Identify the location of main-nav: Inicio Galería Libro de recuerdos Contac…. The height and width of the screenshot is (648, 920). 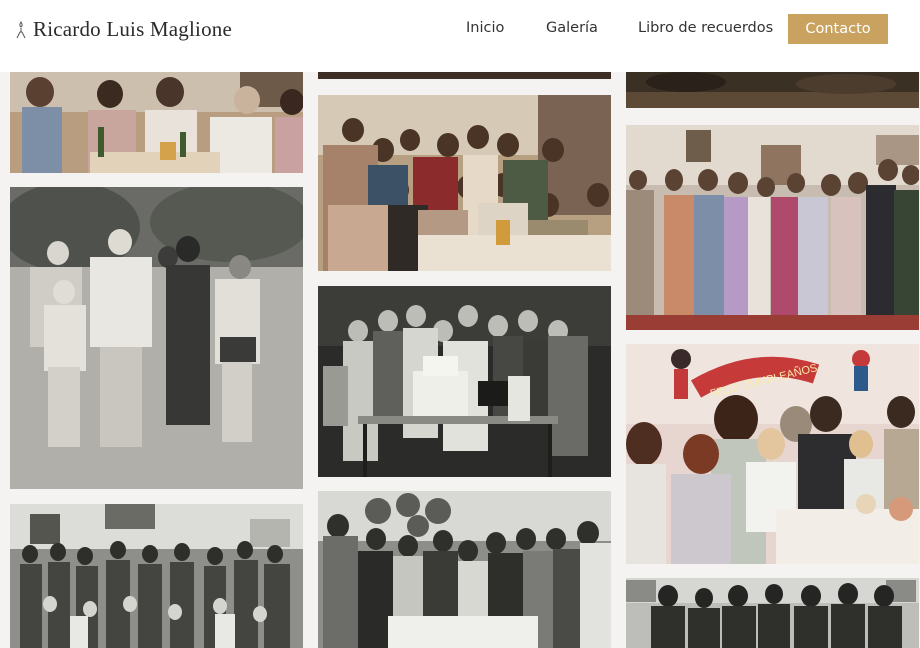
(460, 29).